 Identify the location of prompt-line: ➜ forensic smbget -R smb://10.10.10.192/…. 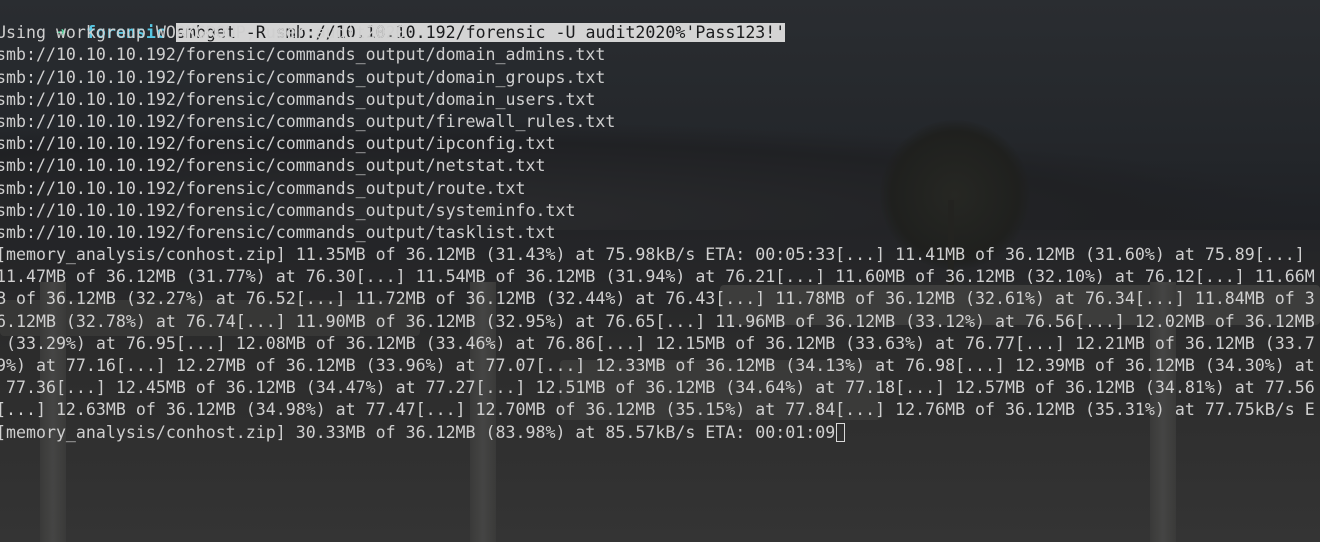
(658, 21).